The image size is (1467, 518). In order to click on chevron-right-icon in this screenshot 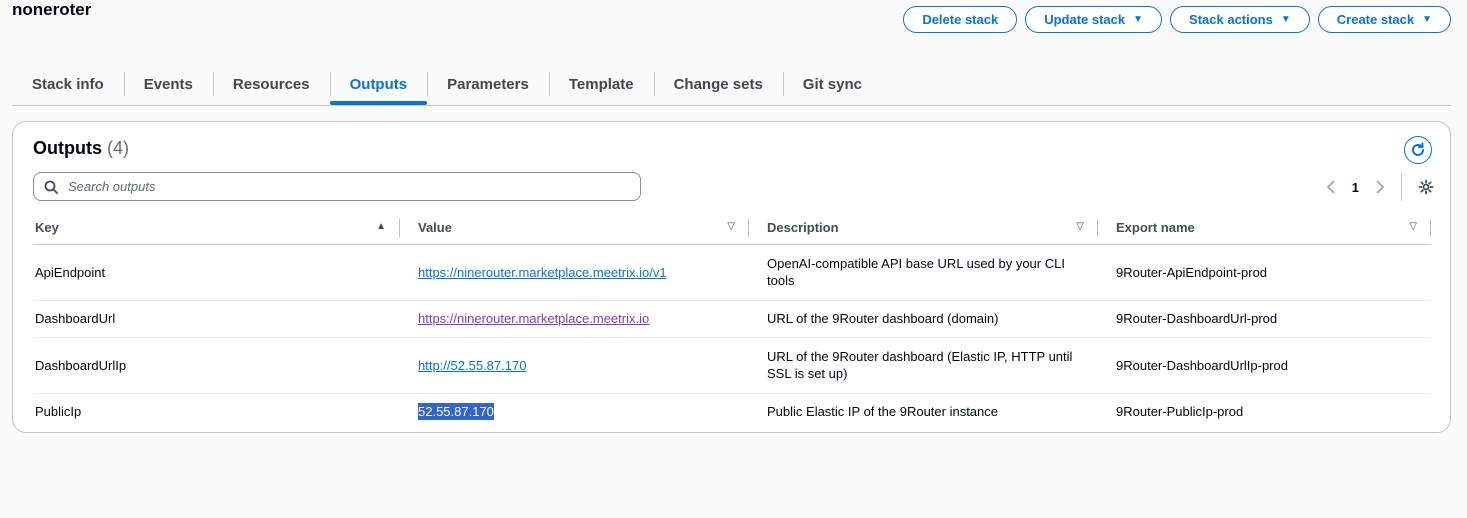, I will do `click(1380, 187)`.